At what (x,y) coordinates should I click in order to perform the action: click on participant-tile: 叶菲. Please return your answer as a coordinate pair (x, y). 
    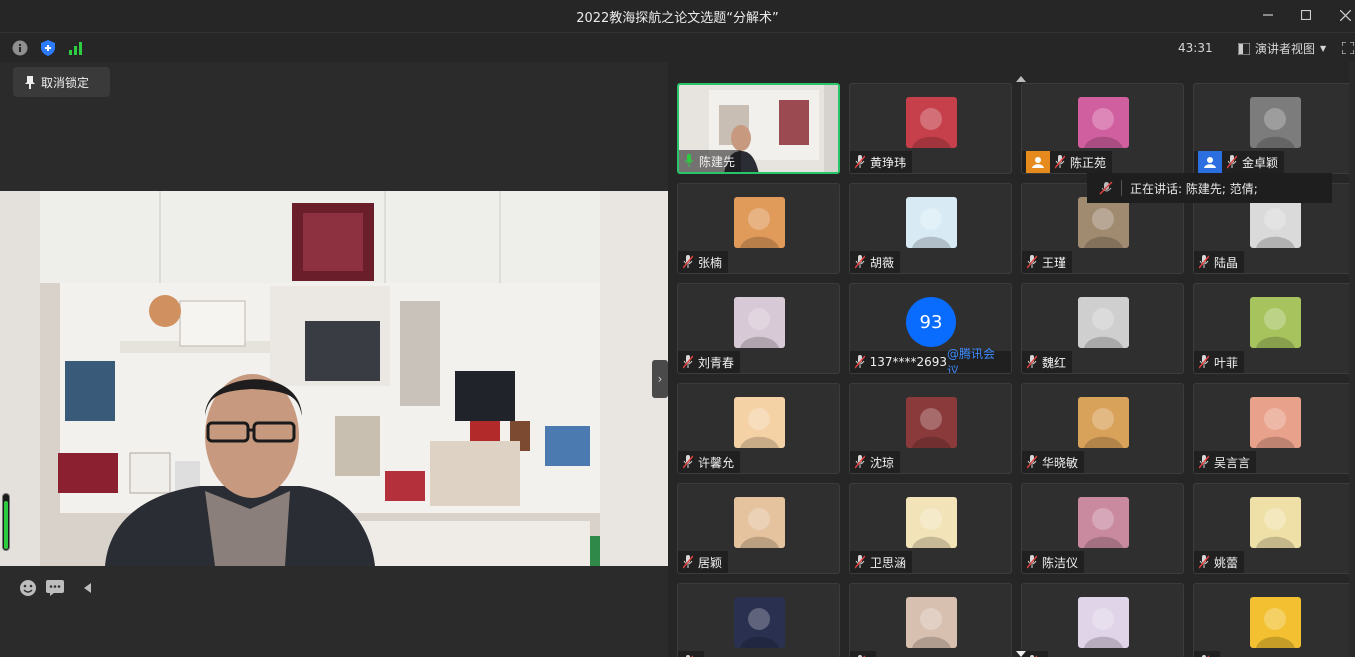
    Looking at the image, I should click on (1274, 328).